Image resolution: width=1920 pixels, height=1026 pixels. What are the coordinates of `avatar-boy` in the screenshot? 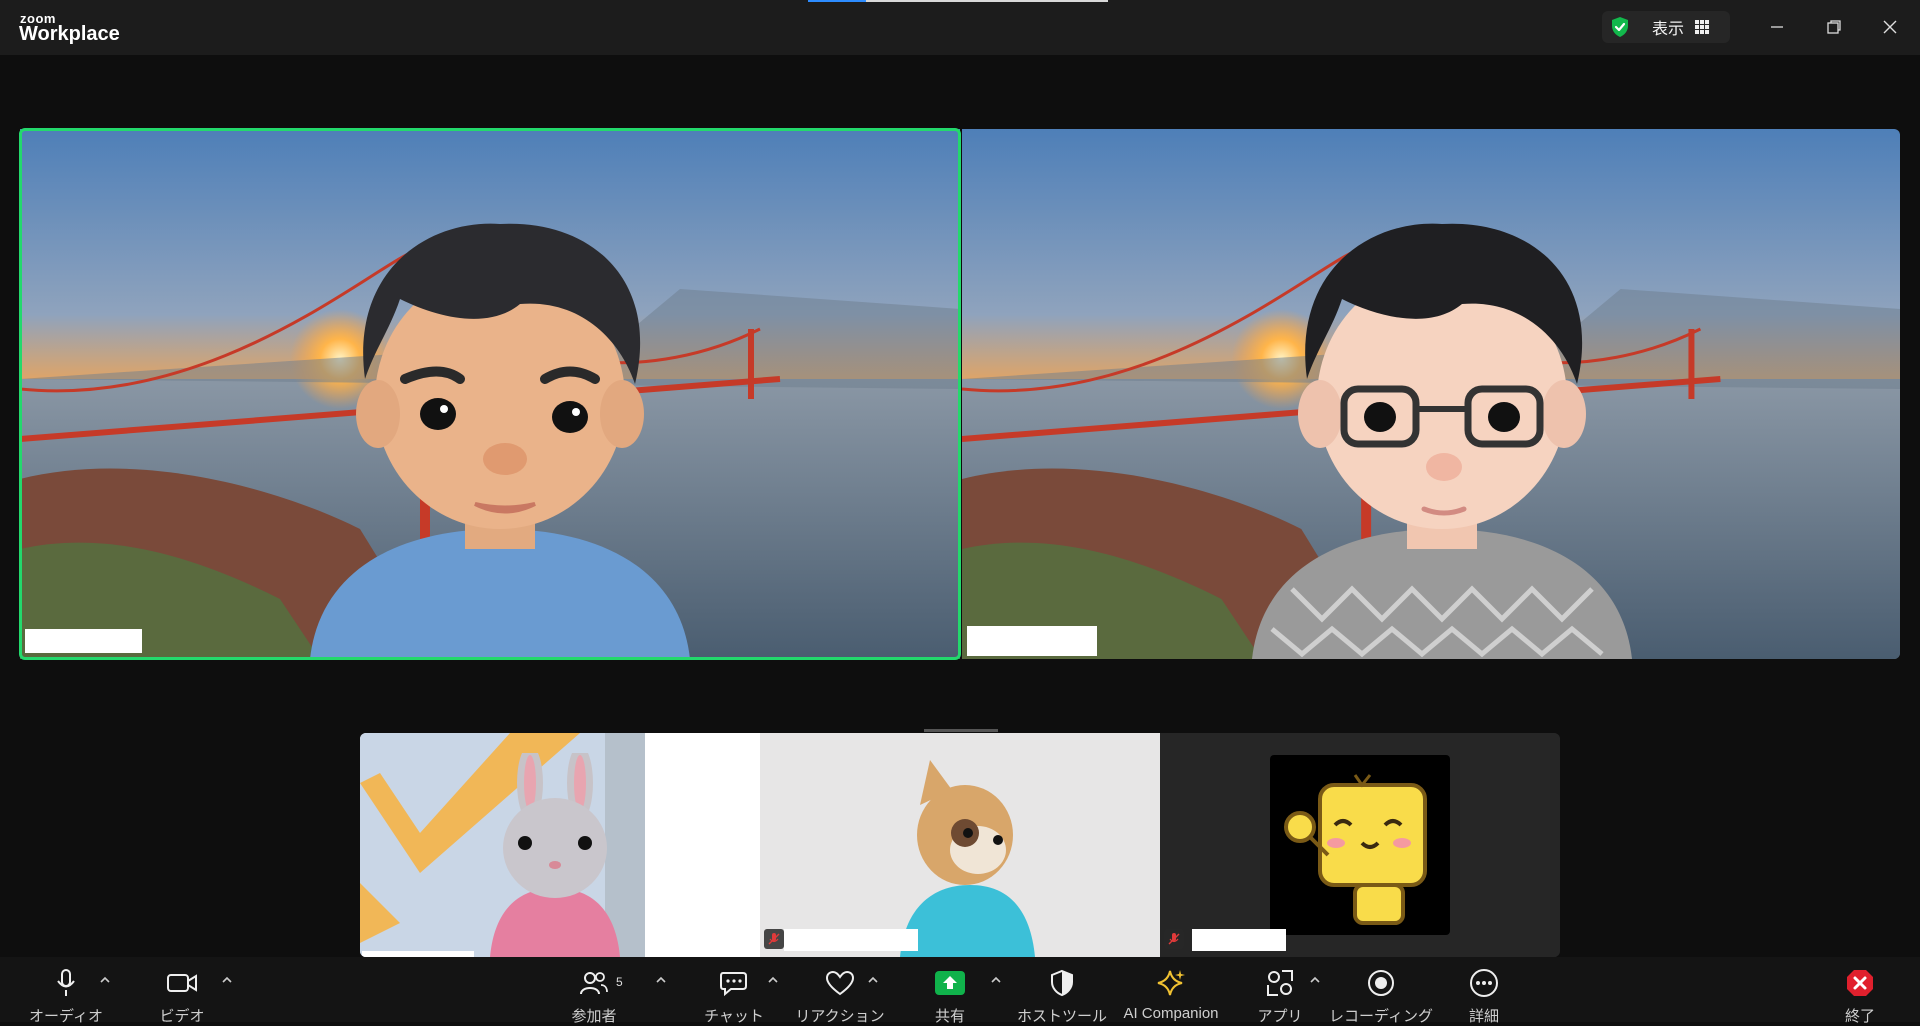 It's located at (500, 441).